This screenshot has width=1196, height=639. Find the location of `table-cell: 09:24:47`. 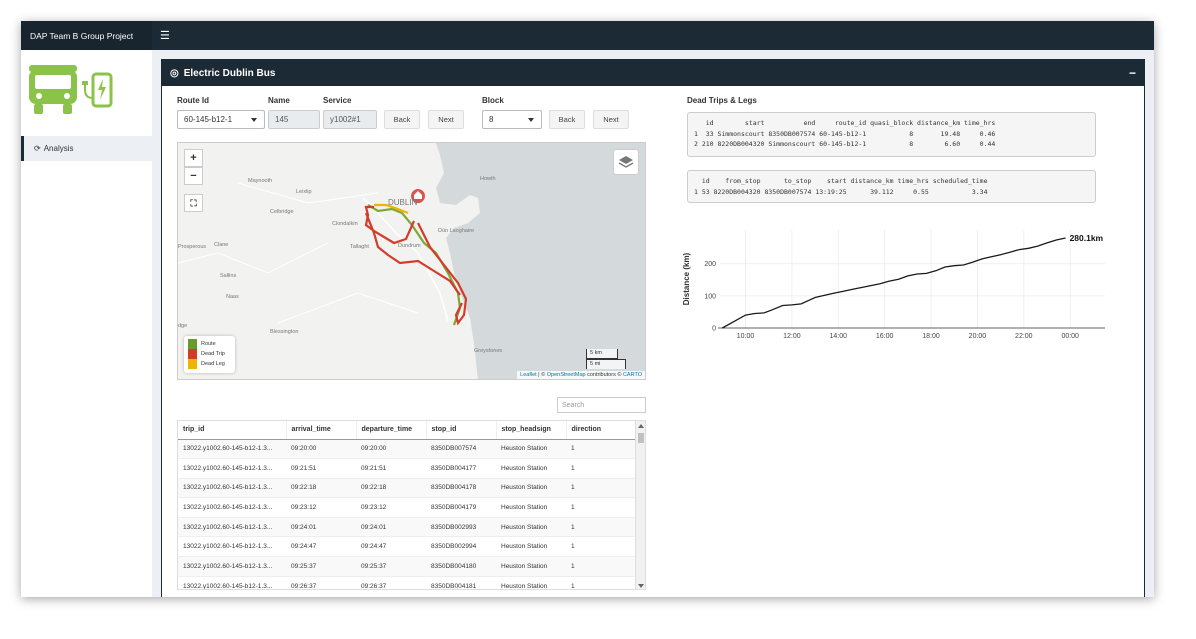

table-cell: 09:24:47 is located at coordinates (321, 546).